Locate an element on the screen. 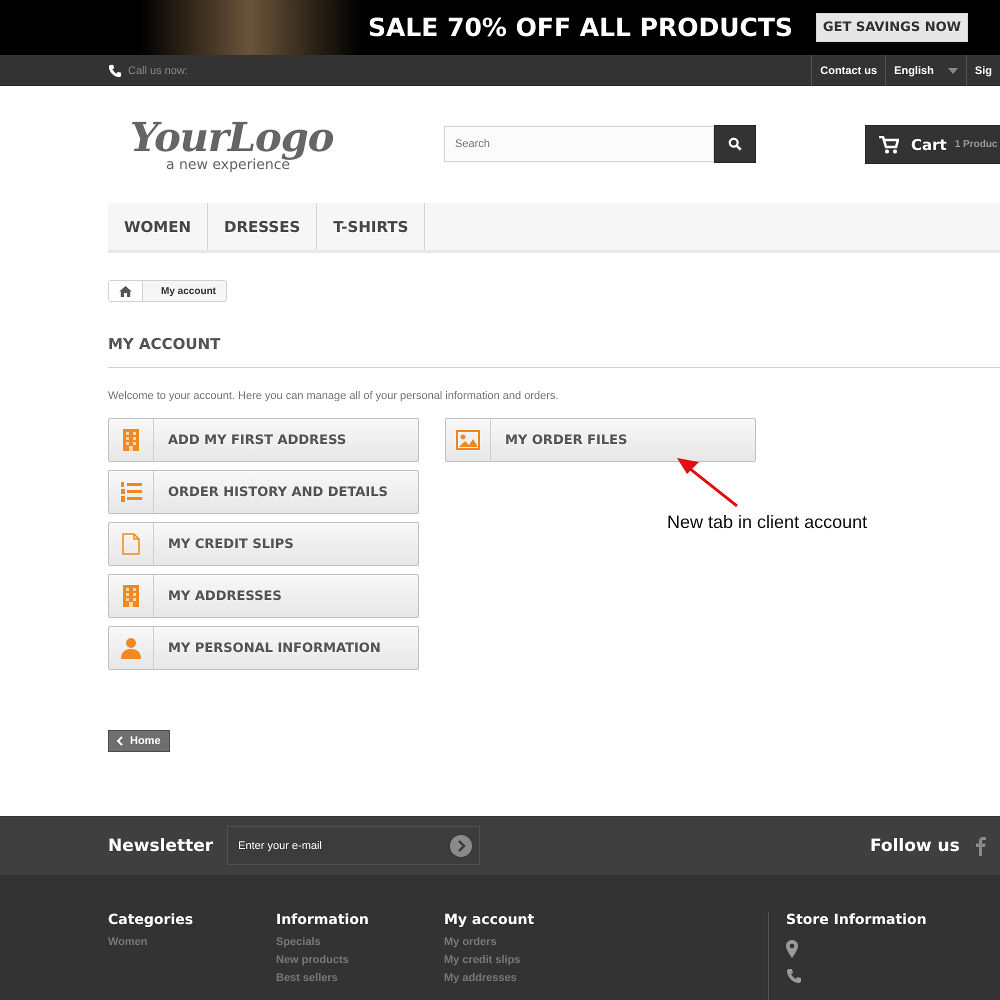 This screenshot has height=1000, width=1000. phone-label: Call us now: is located at coordinates (158, 70).